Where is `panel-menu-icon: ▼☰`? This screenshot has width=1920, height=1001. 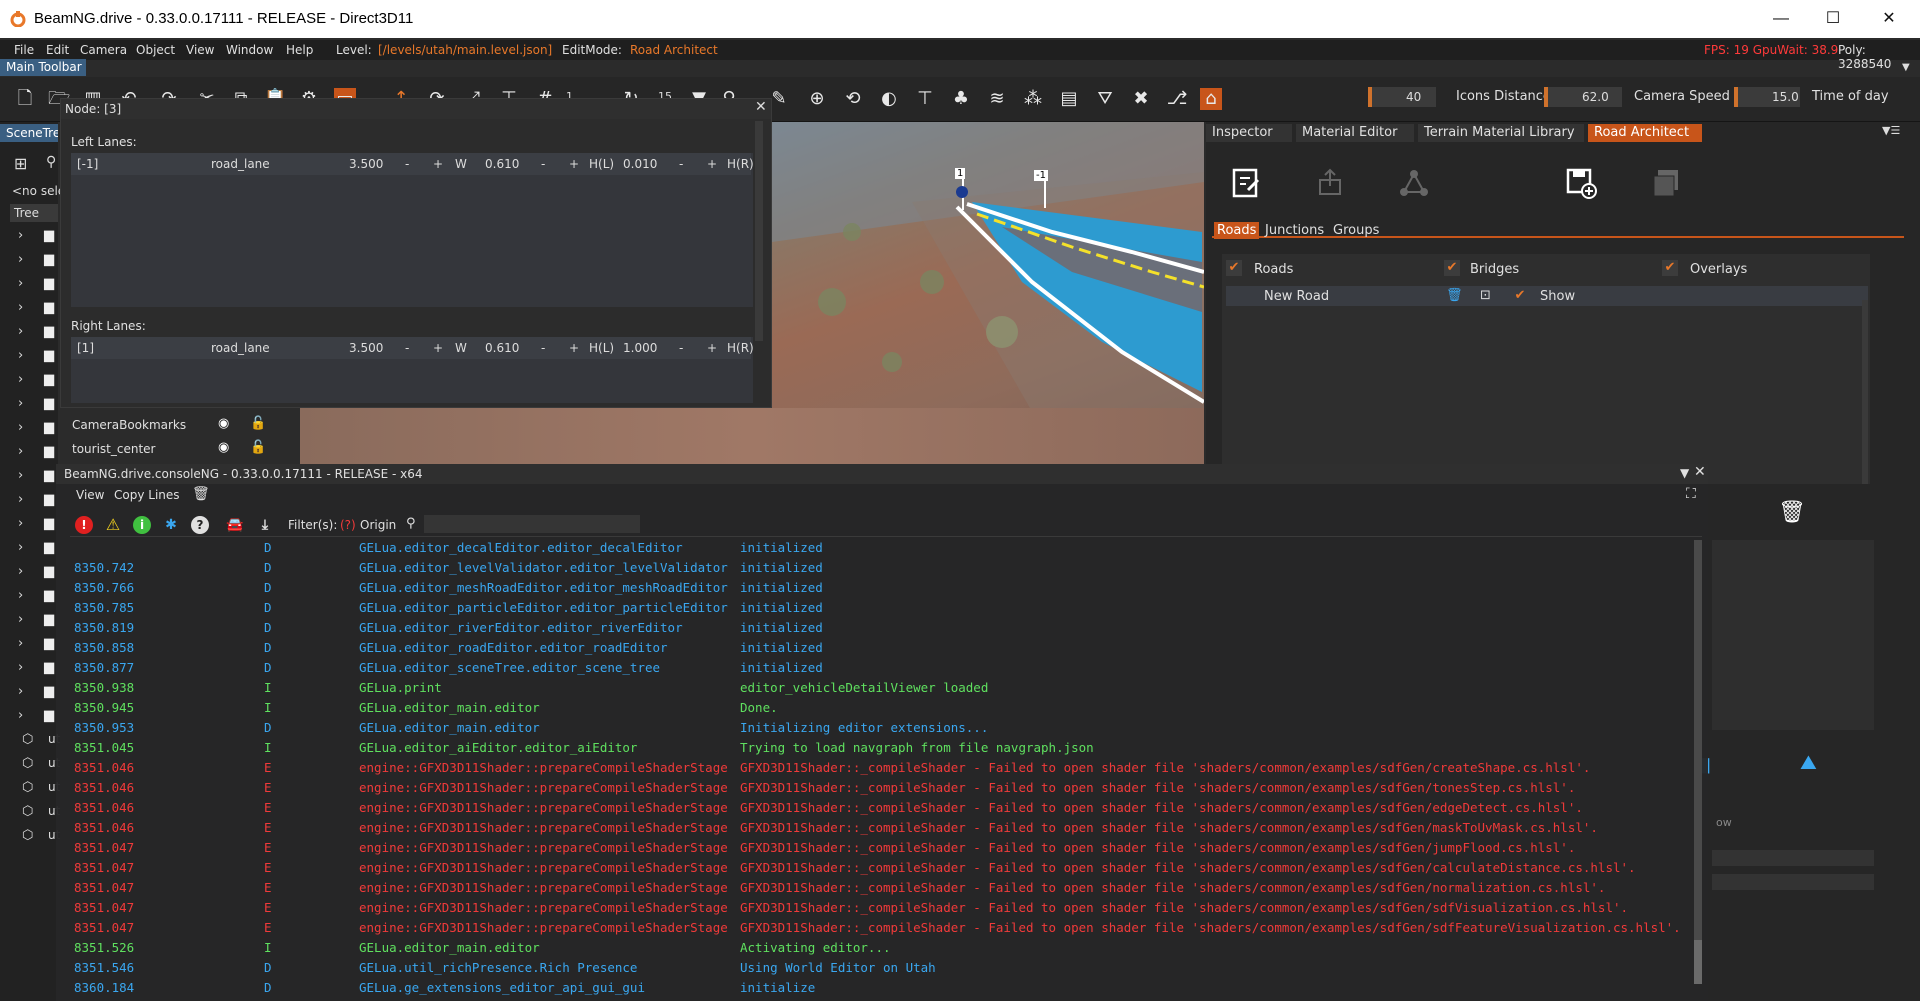 panel-menu-icon: ▼☰ is located at coordinates (1891, 130).